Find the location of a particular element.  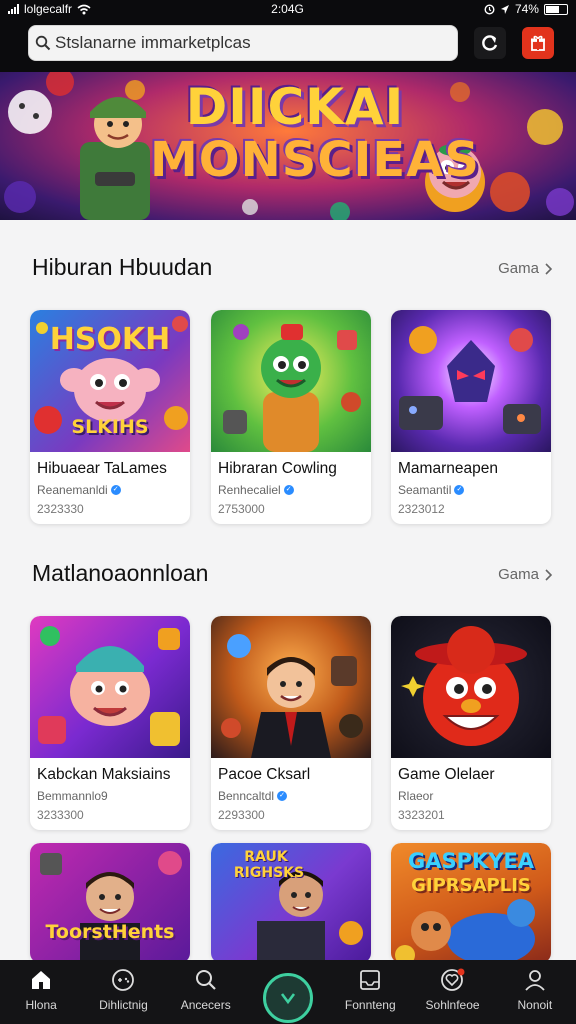

game-card: RAUK RIGHSKS is located at coordinates (291, 903).